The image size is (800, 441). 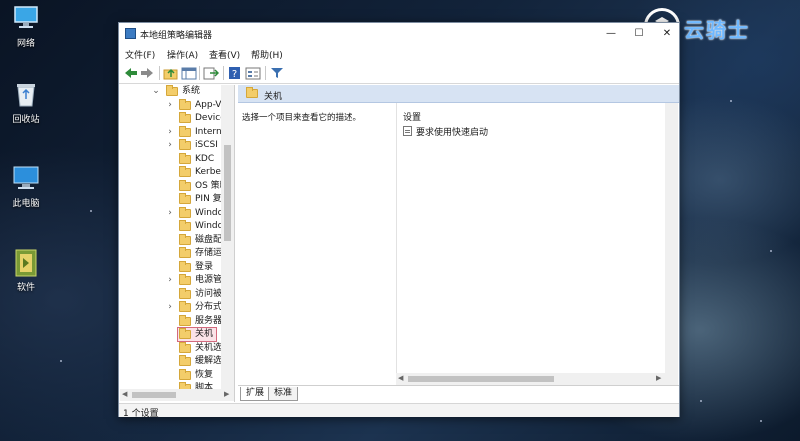 What do you see at coordinates (194, 294) in the screenshot?
I see `tree-item: 访问被` at bounding box center [194, 294].